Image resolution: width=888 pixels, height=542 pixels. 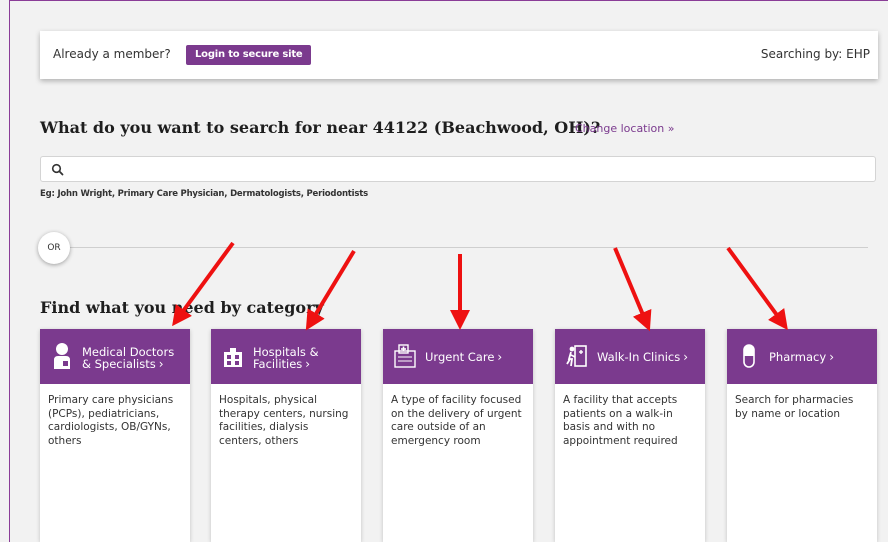 What do you see at coordinates (624, 128) in the screenshot?
I see `change-location-link: Change location »` at bounding box center [624, 128].